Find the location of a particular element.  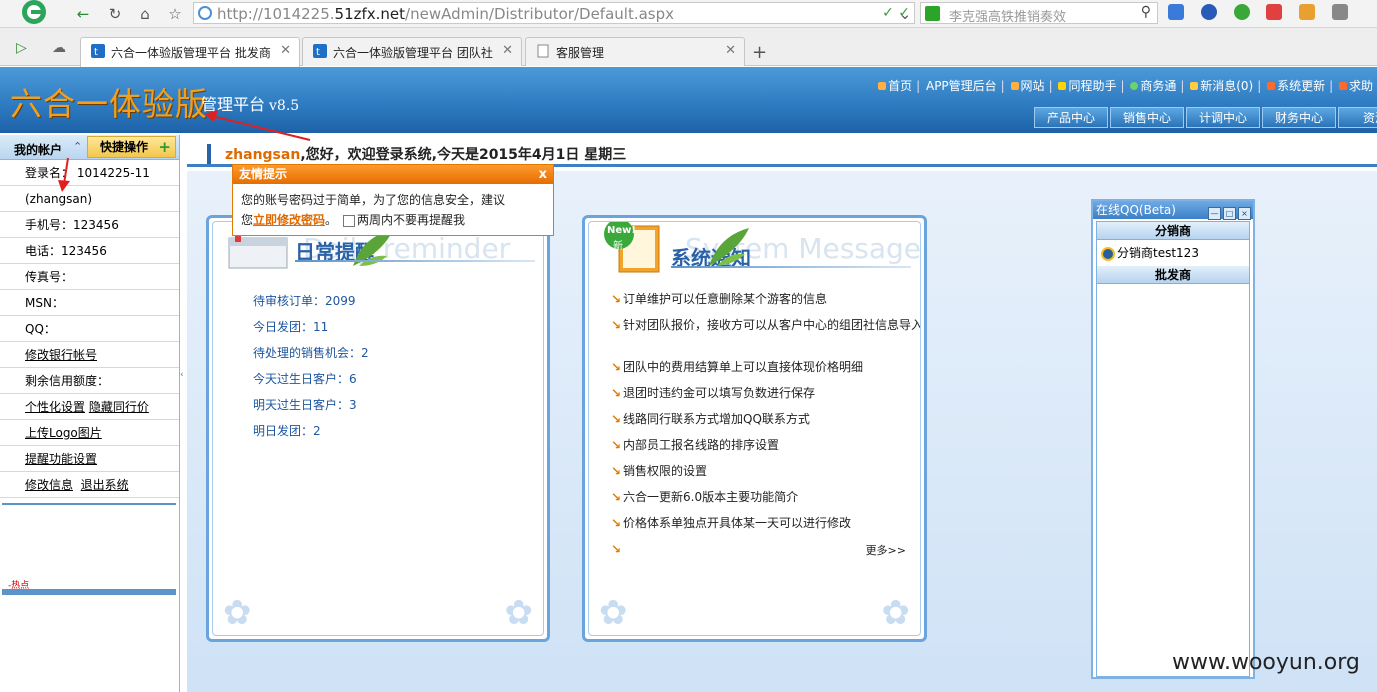

logout-link: 退出系统 is located at coordinates (105, 485).